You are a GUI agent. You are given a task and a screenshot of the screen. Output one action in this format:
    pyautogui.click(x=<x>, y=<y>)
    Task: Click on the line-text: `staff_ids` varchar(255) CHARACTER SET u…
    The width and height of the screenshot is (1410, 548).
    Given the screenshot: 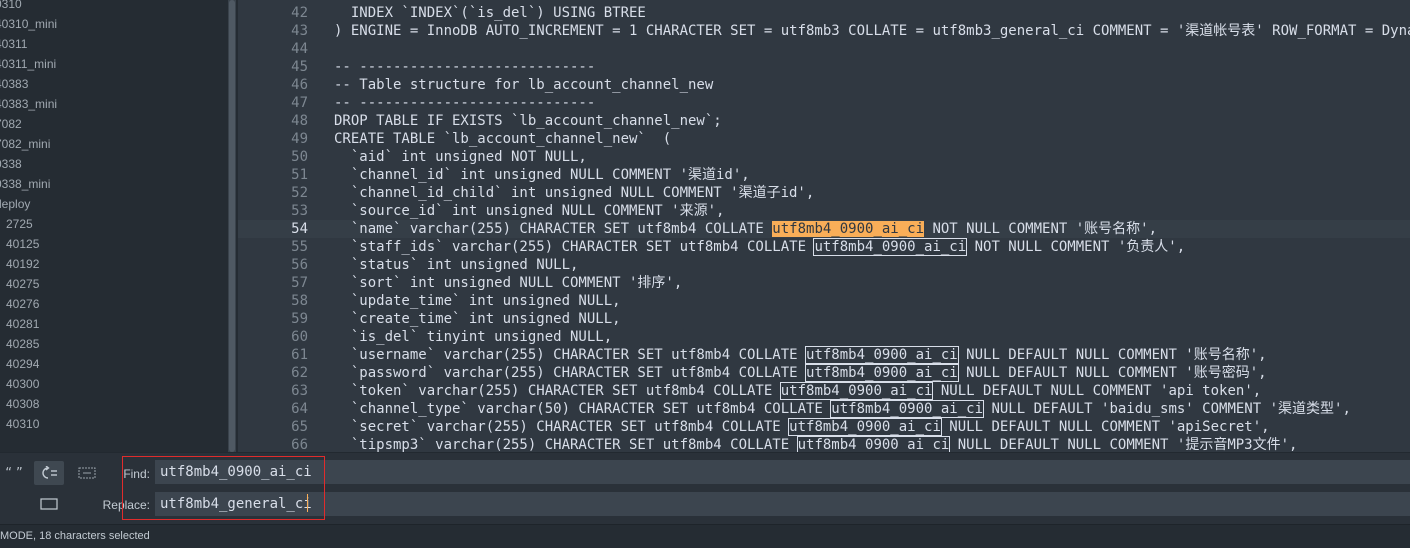 What is the action you would take?
    pyautogui.click(x=759, y=247)
    